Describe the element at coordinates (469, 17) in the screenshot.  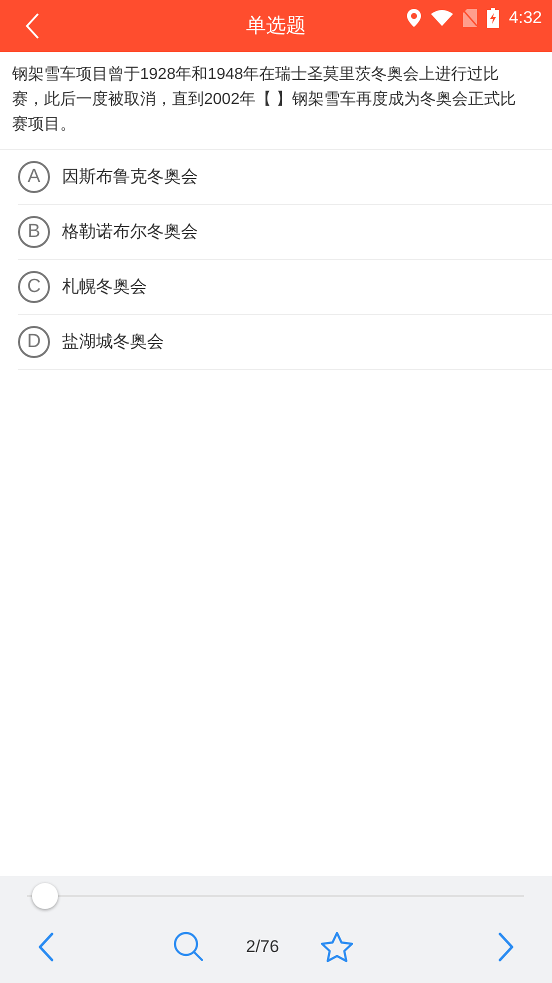
I see `no-sim-icon` at that location.